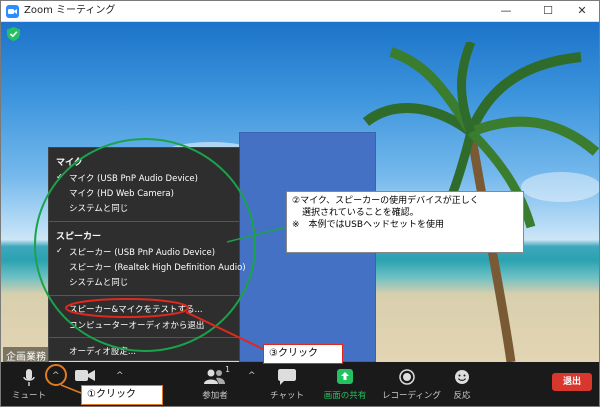 The image size is (600, 407). I want to click on step3-label: ③クリック, so click(303, 354).